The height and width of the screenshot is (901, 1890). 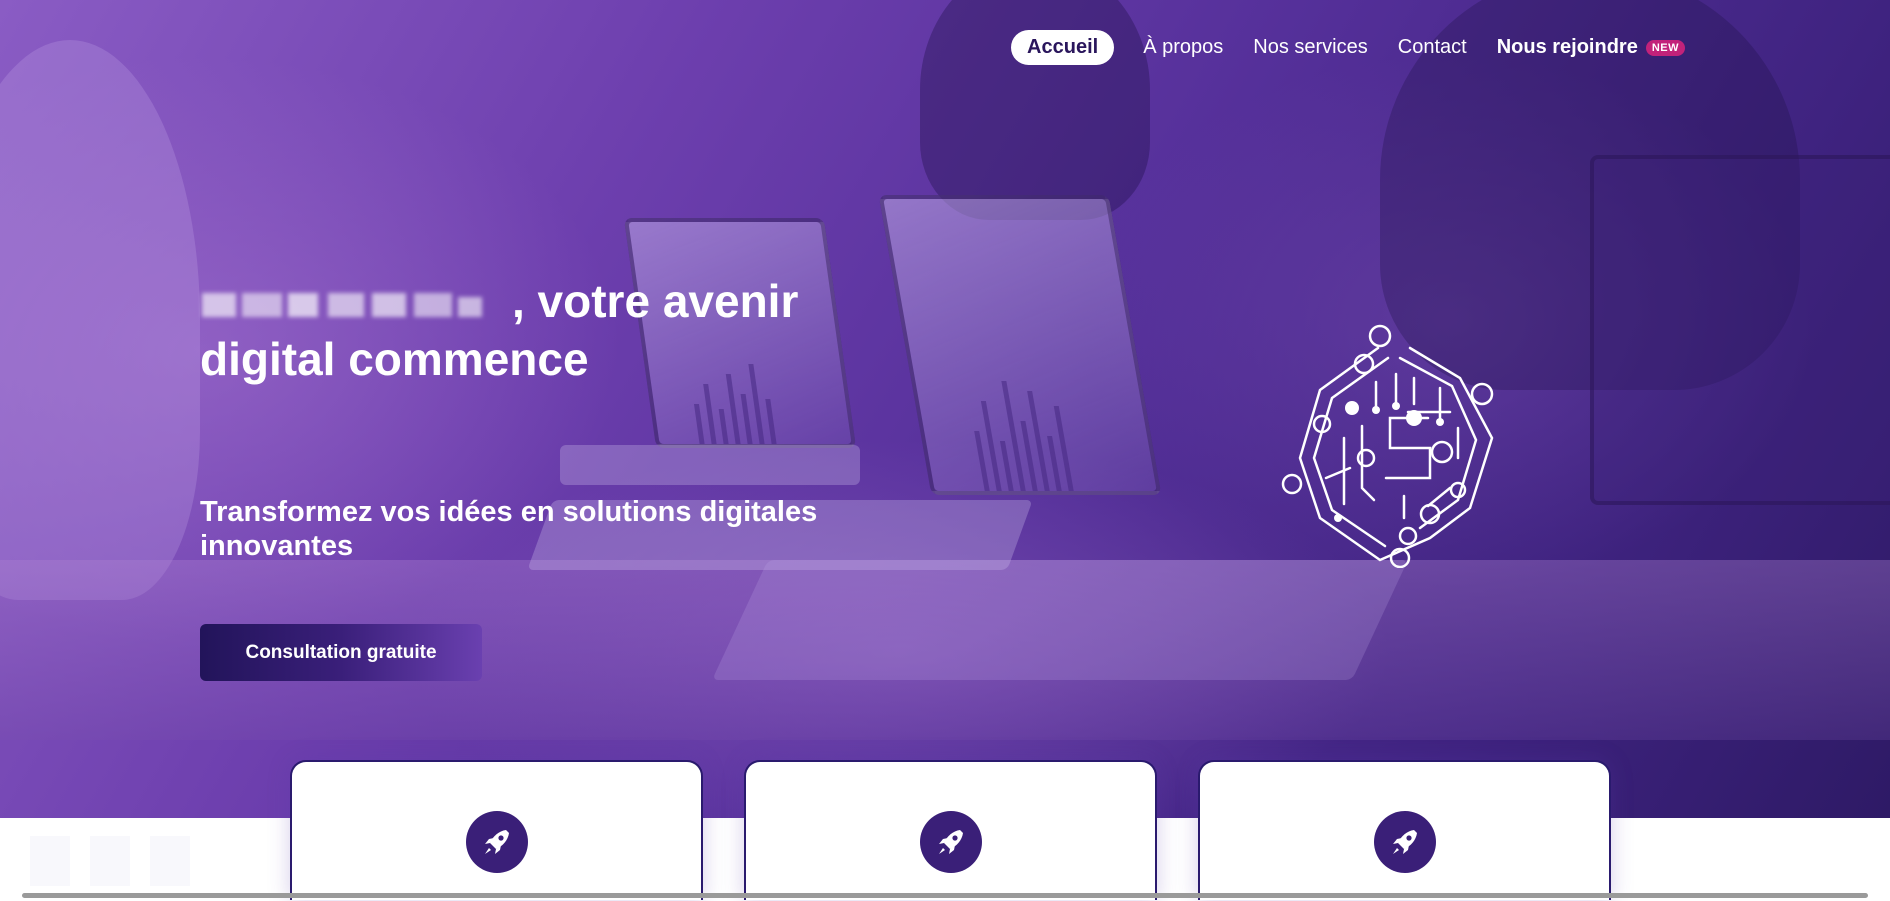 What do you see at coordinates (1432, 47) in the screenshot?
I see `nav-link-contact: Contact` at bounding box center [1432, 47].